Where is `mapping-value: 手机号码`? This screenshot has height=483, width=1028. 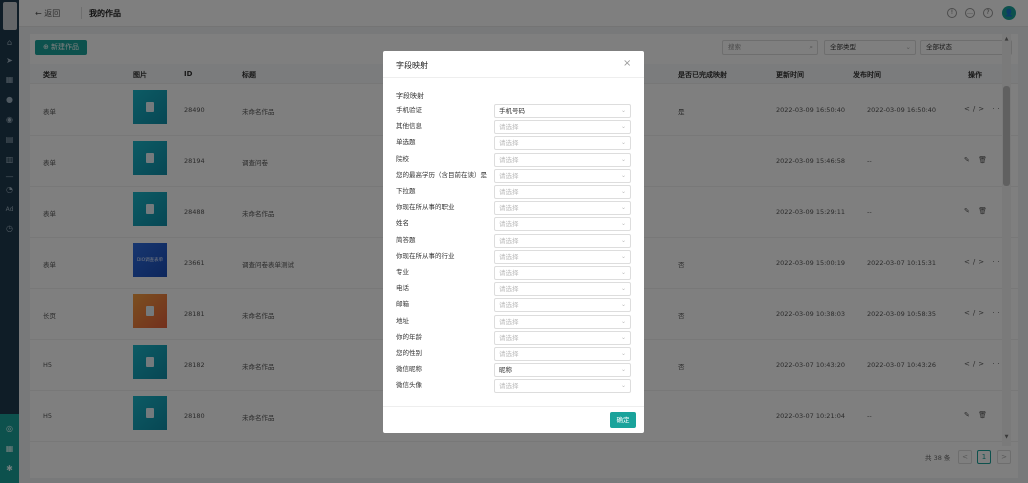
mapping-value: 手机号码 is located at coordinates (512, 111).